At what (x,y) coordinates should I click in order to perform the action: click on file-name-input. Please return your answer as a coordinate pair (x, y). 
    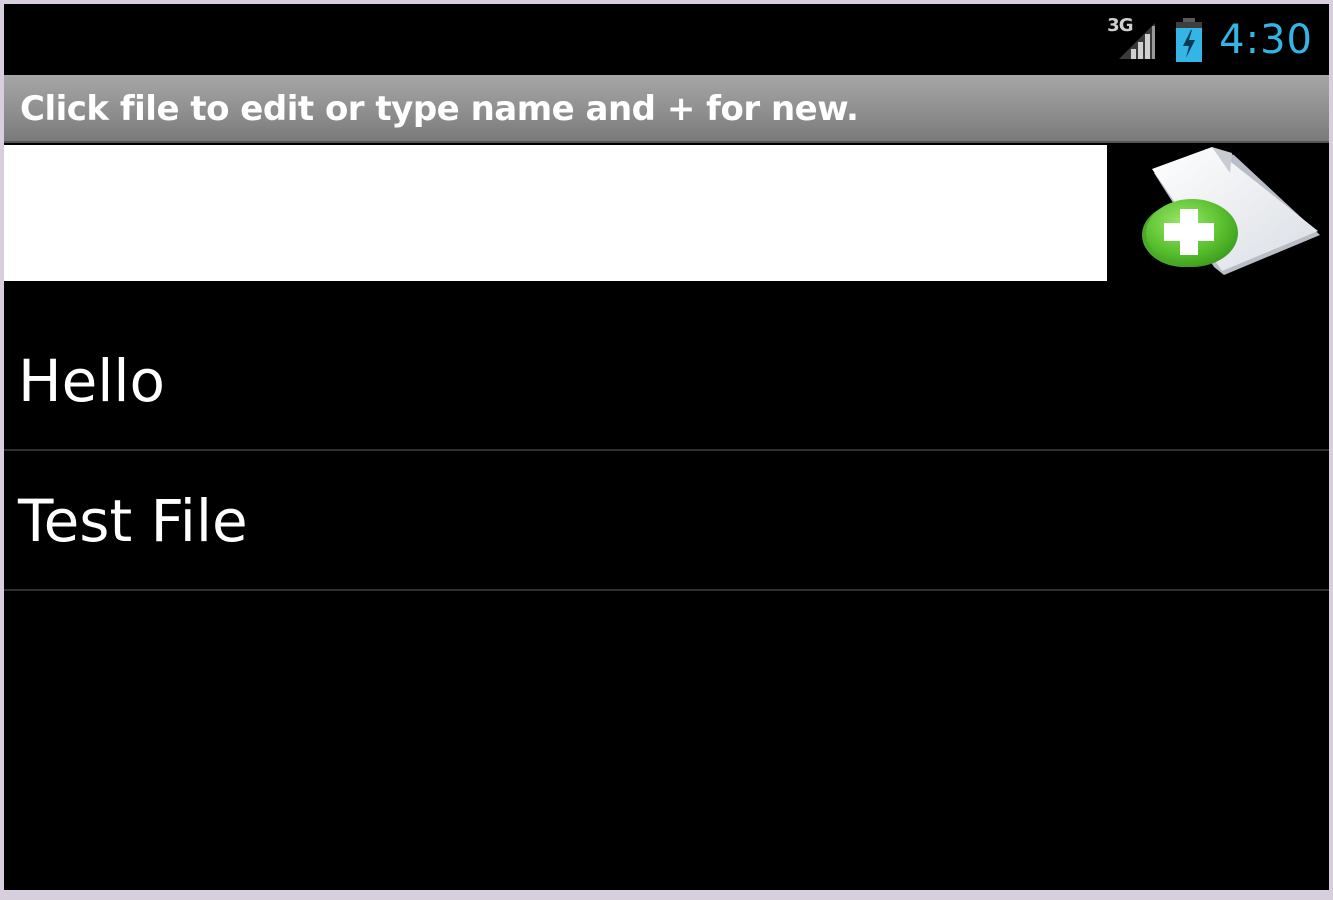
    Looking at the image, I should click on (555, 213).